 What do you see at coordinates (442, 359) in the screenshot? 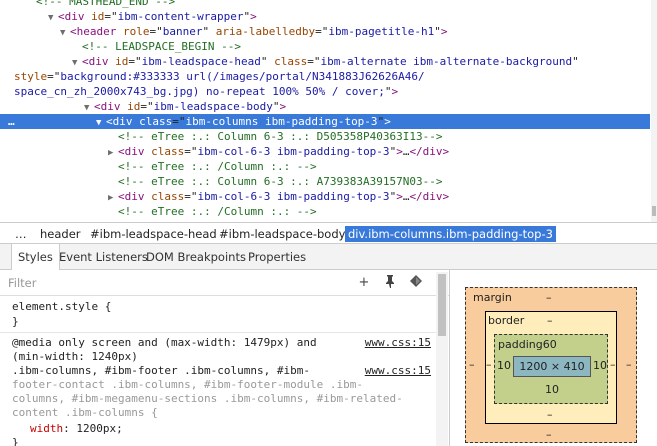
I see `styles-scrollbar` at bounding box center [442, 359].